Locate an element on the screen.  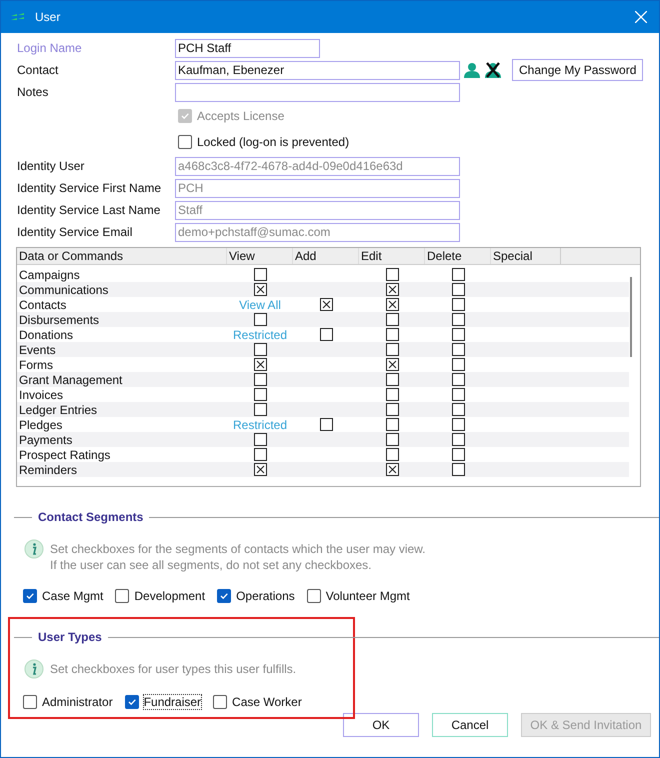
checkbox-label: Accepts License is located at coordinates (240, 116).